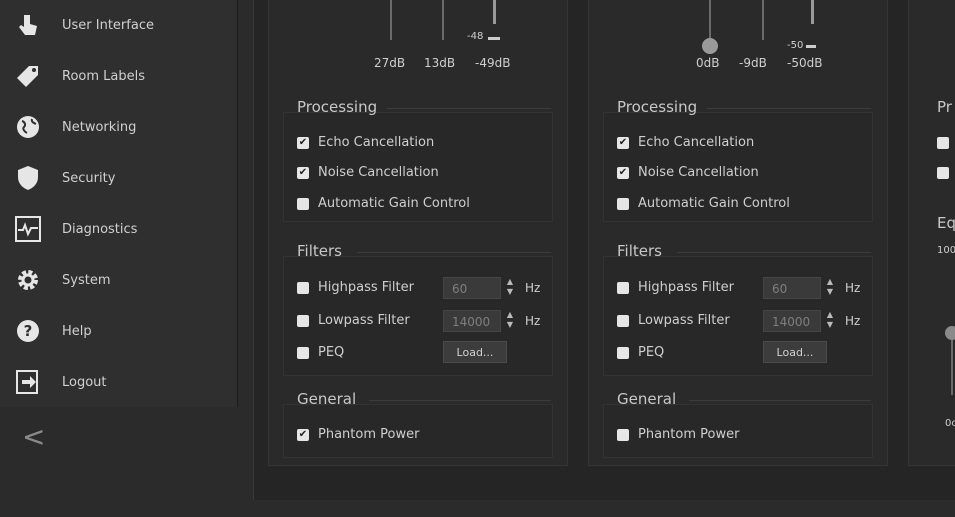 This screenshot has width=955, height=517. What do you see at coordinates (678, 434) in the screenshot?
I see `phantom-power-checkbox: Phantom Power` at bounding box center [678, 434].